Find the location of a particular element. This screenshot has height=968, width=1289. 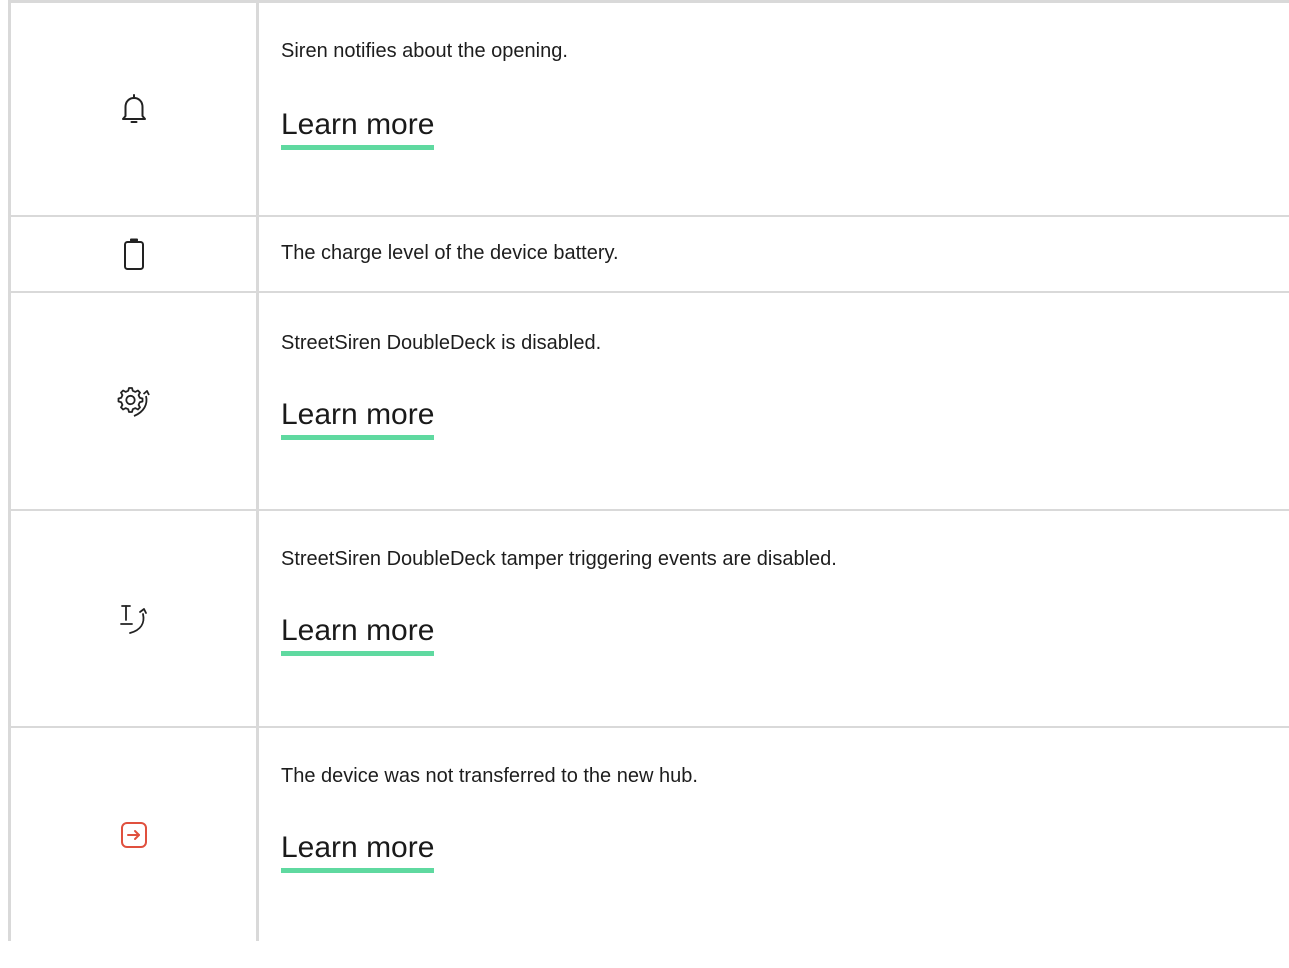

bell-icon is located at coordinates (134, 109).